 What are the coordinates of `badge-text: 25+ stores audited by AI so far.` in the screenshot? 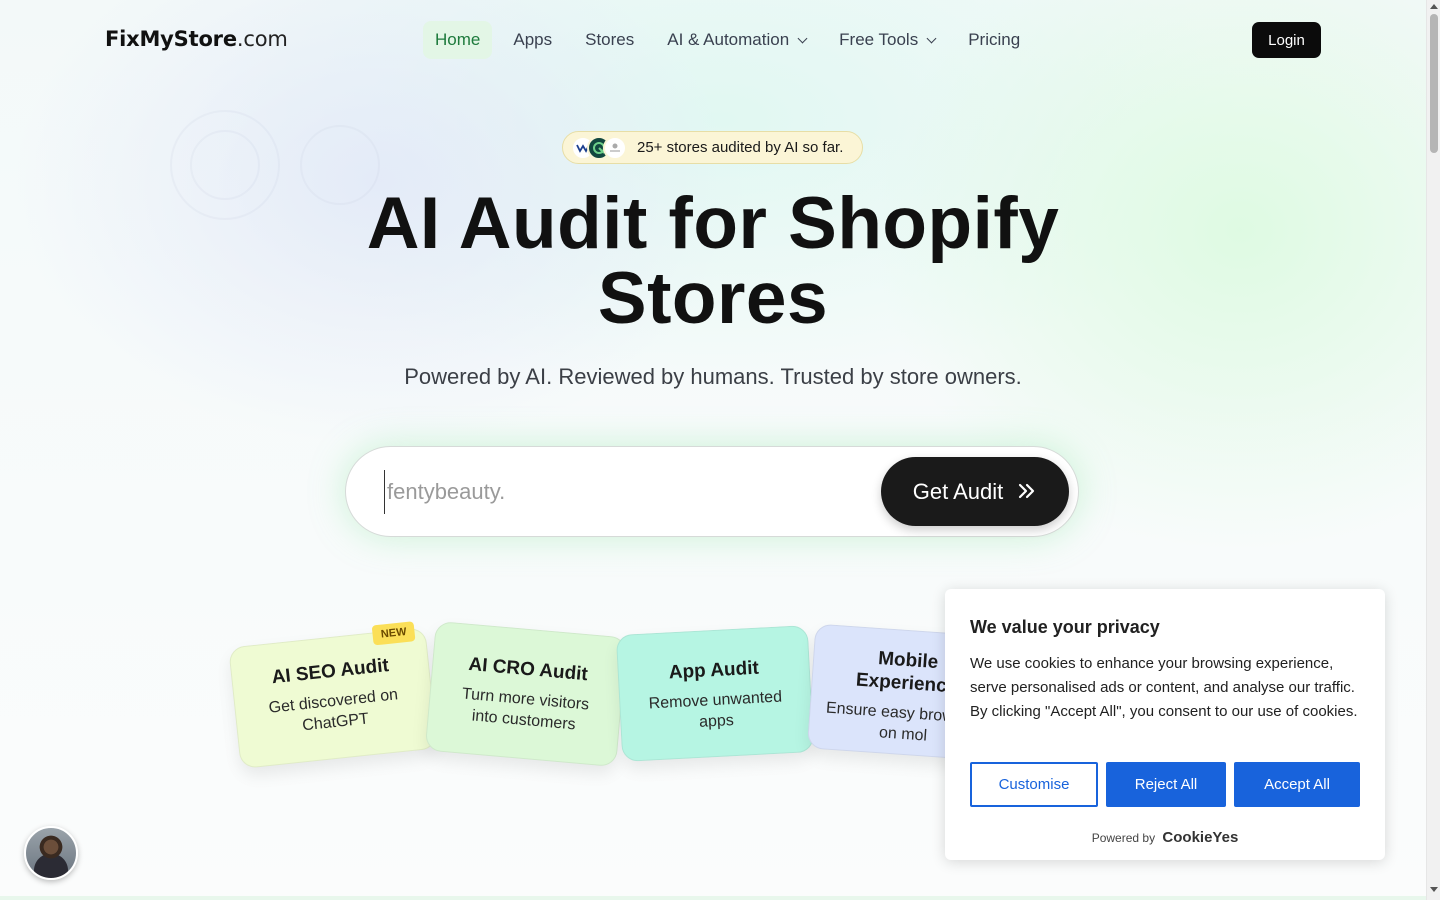 It's located at (740, 147).